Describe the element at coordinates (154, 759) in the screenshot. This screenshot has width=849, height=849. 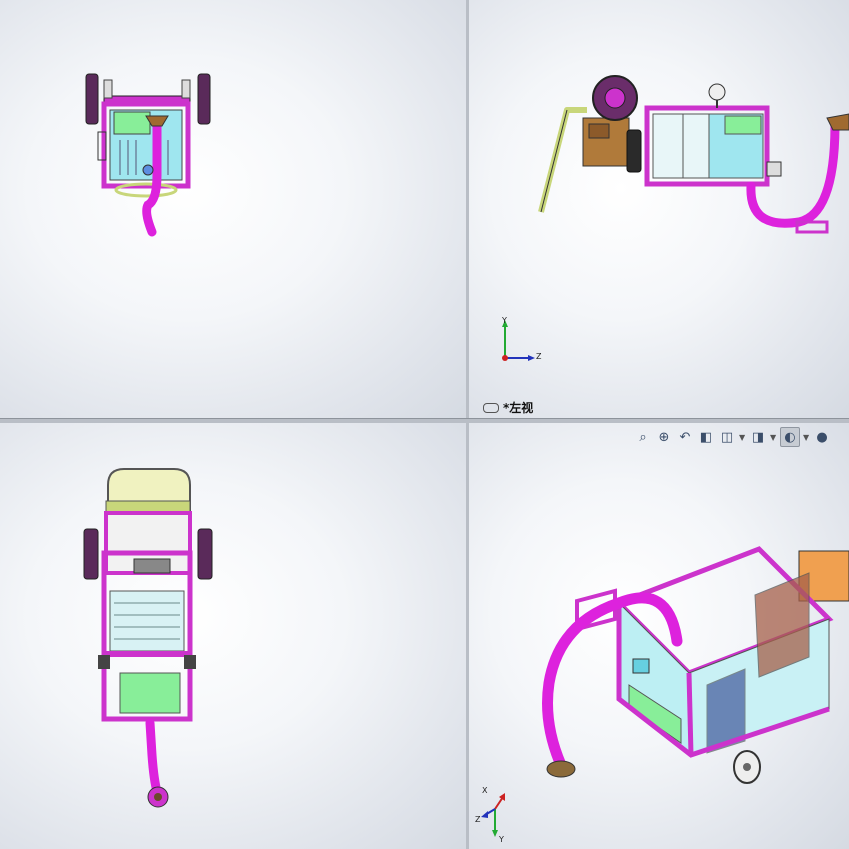
I see `hose-top` at that location.